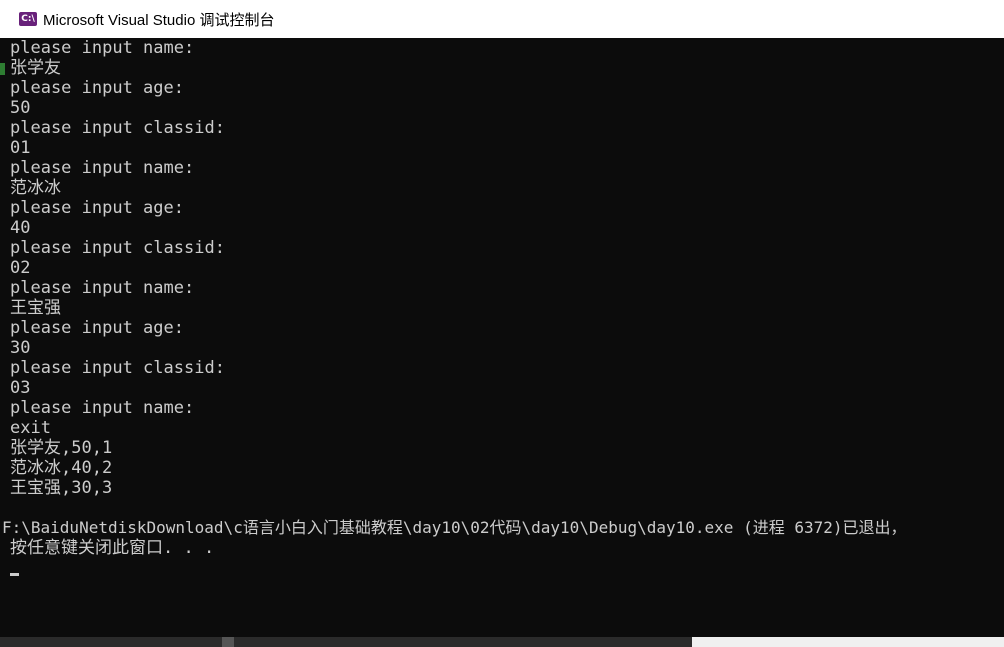  What do you see at coordinates (14, 574) in the screenshot?
I see `text-cursor` at bounding box center [14, 574].